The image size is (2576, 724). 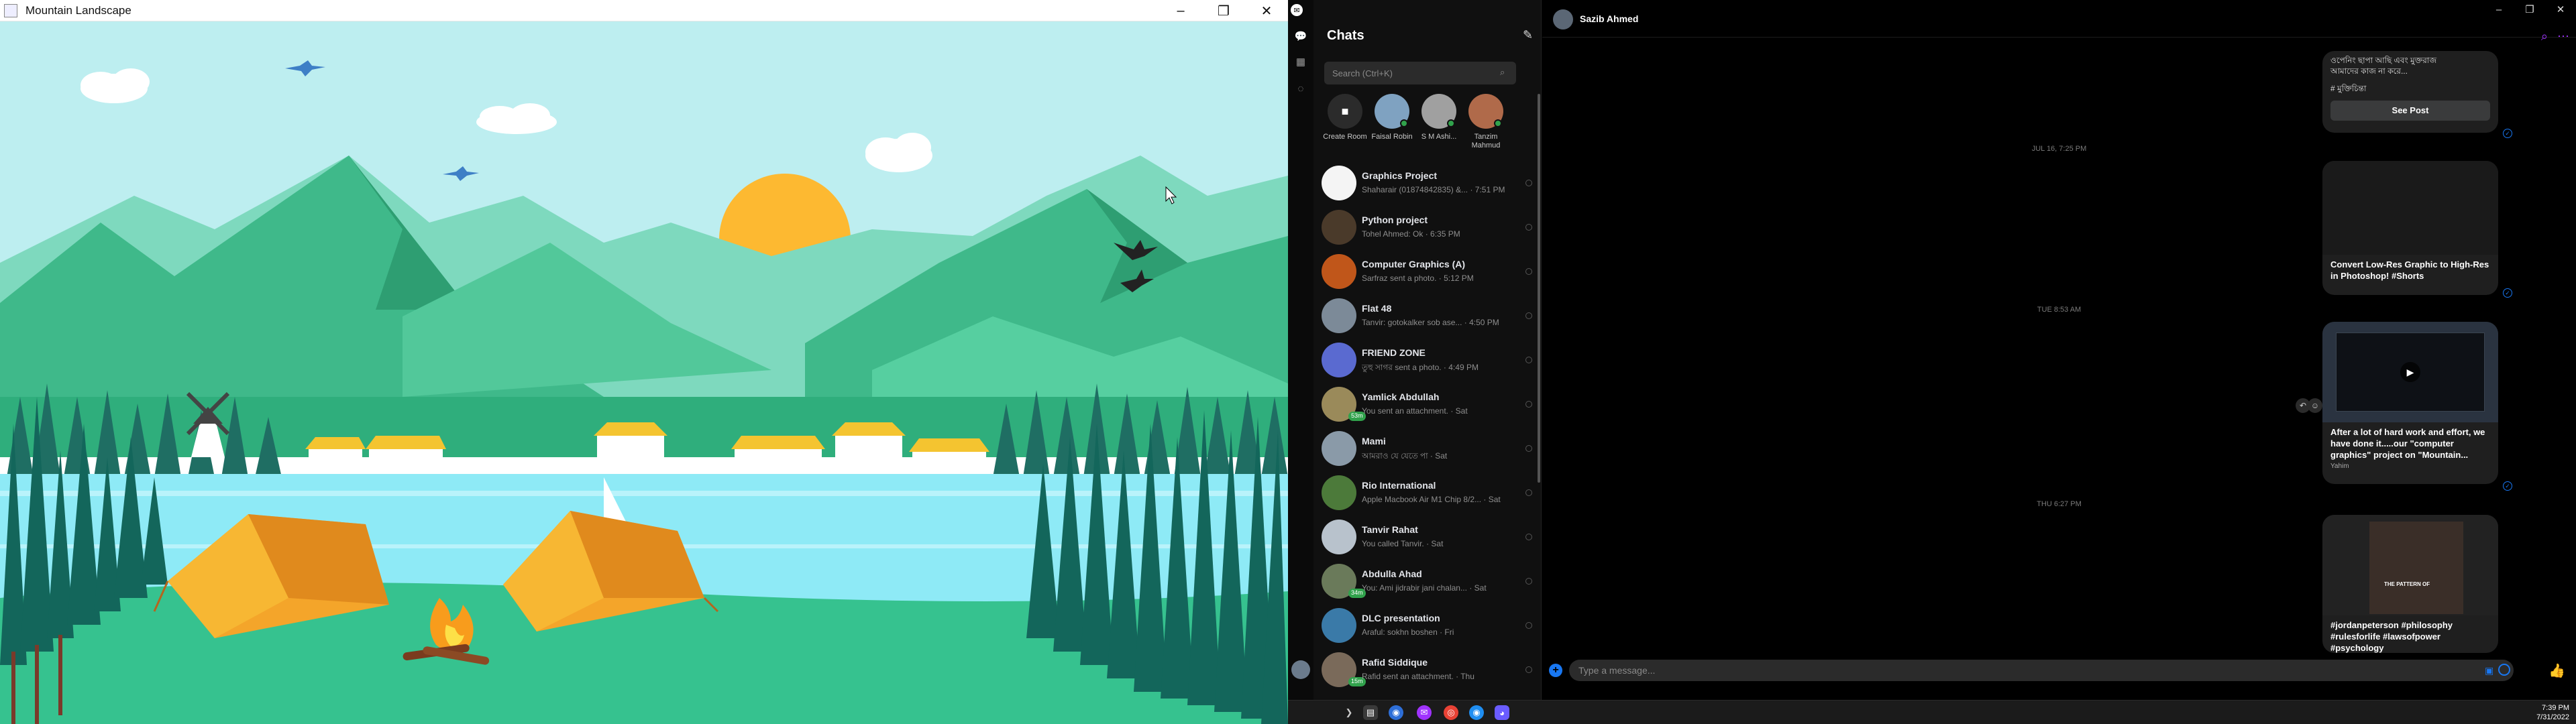 What do you see at coordinates (1403, 543) in the screenshot?
I see `conversation-preview: You called Tanvir. · Sat` at bounding box center [1403, 543].